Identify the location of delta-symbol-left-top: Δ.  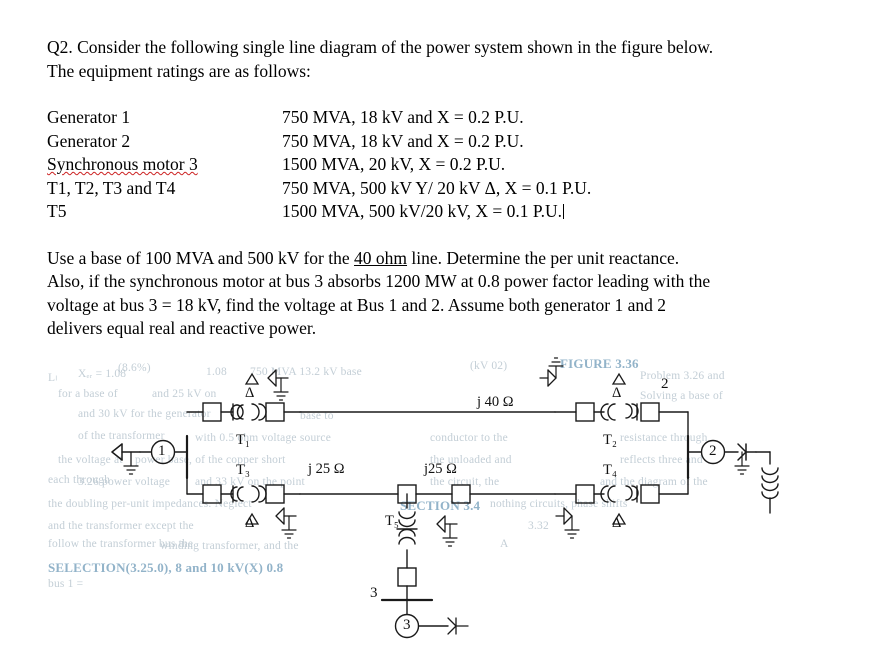
(250, 393).